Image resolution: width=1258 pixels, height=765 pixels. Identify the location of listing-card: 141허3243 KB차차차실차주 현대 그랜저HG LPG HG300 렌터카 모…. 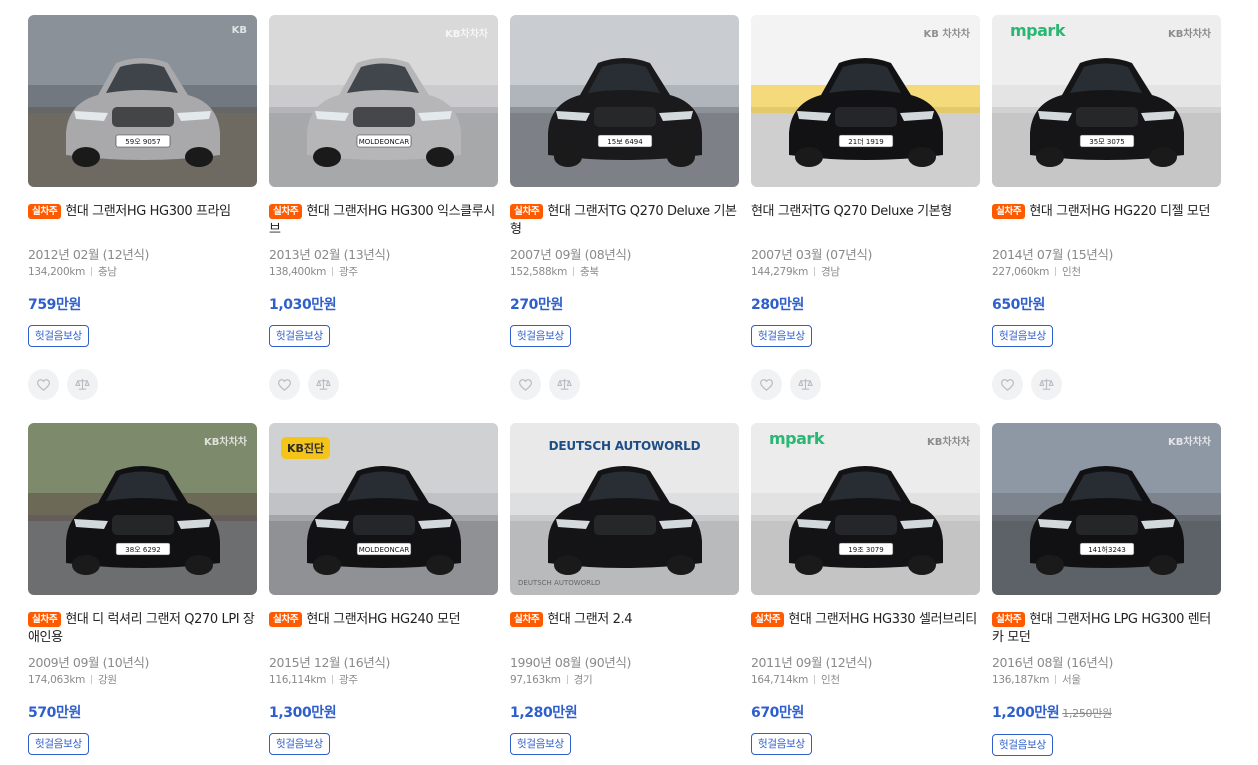
(1106, 589).